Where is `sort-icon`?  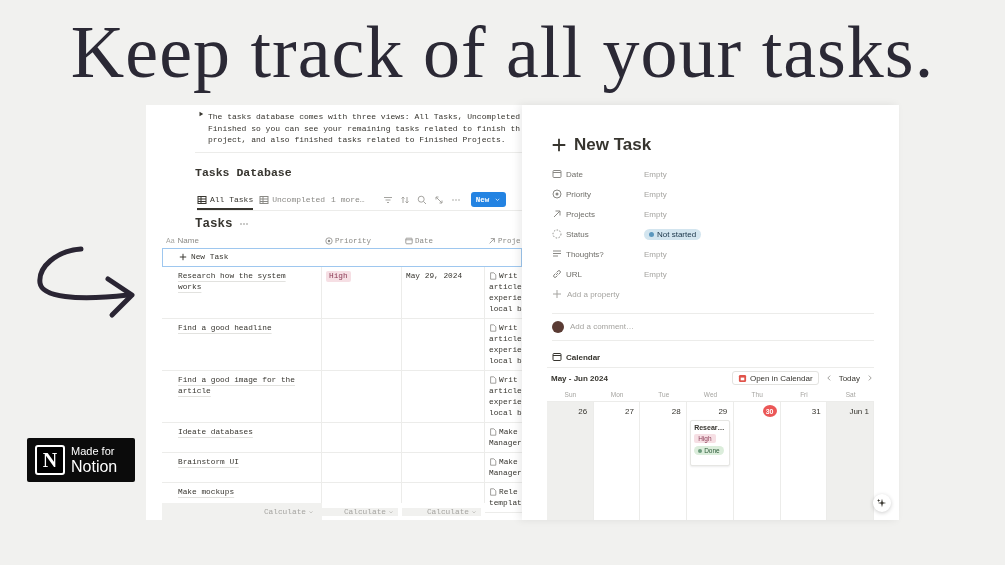 sort-icon is located at coordinates (404, 199).